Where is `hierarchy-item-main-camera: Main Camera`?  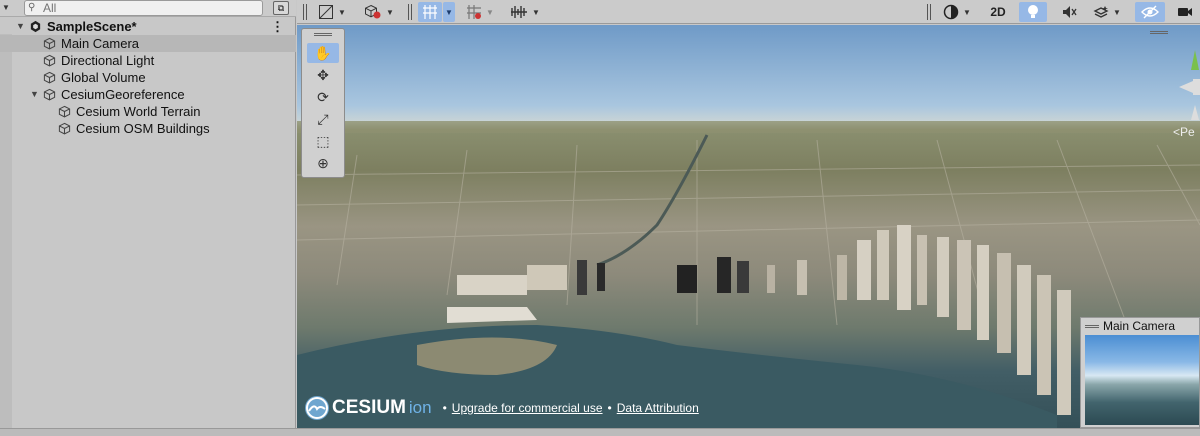 hierarchy-item-main-camera: Main Camera is located at coordinates (148, 43).